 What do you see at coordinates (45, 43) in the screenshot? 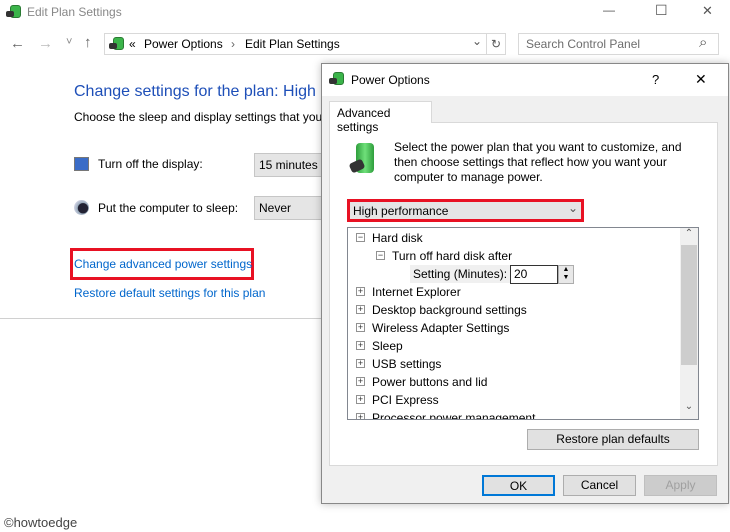
I see `forward-button: →` at bounding box center [45, 43].